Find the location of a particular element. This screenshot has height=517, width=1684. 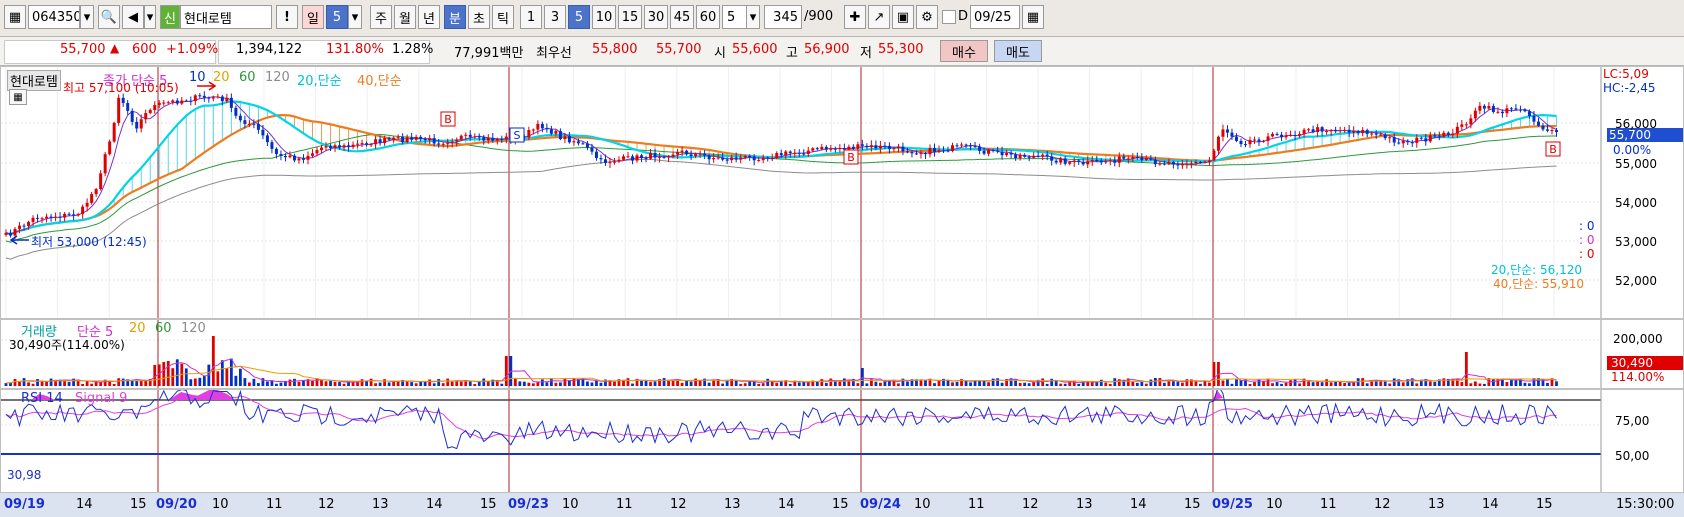

second-button: 초 is located at coordinates (479, 17).